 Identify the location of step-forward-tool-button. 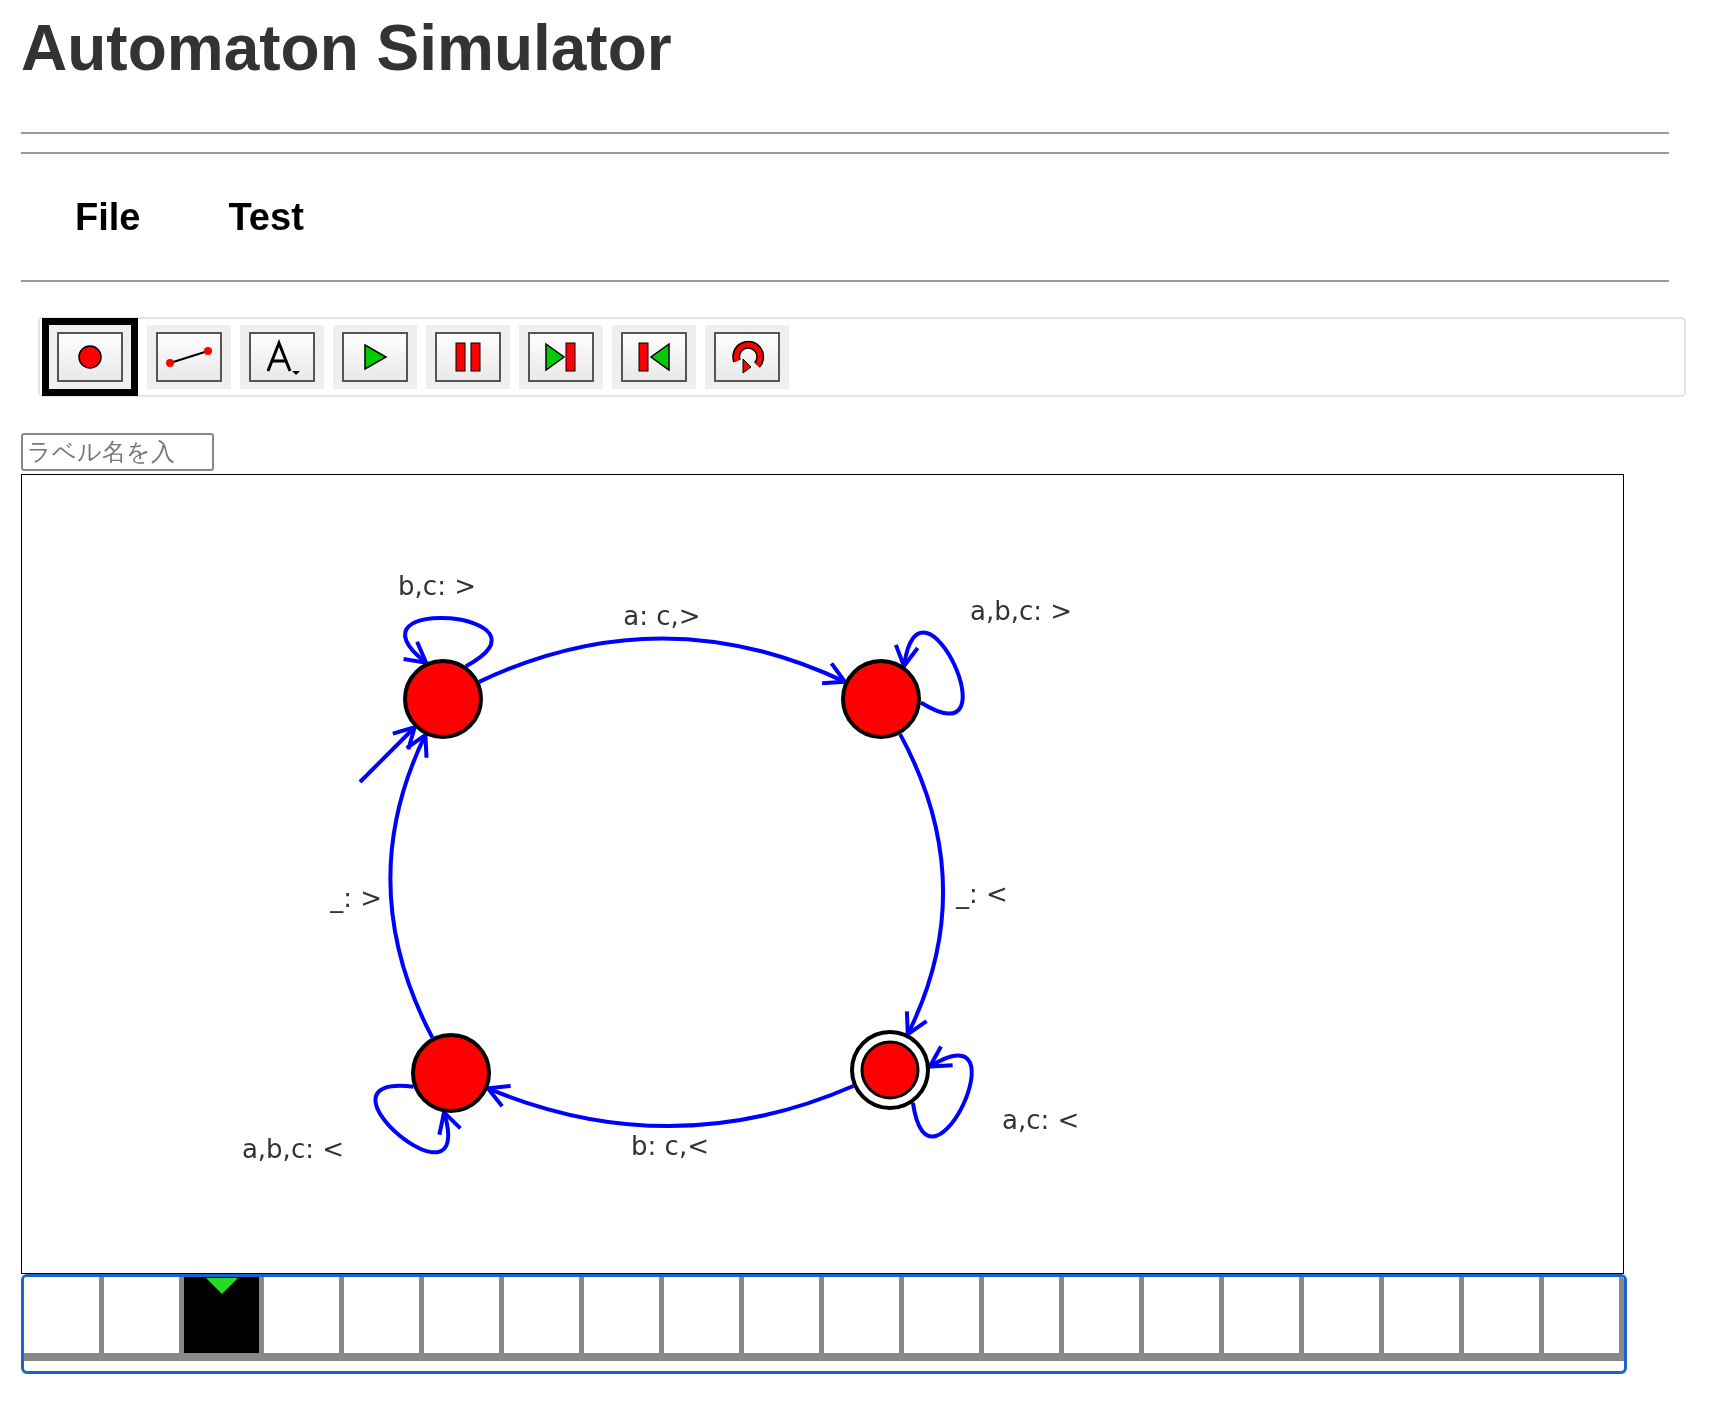
(561, 357).